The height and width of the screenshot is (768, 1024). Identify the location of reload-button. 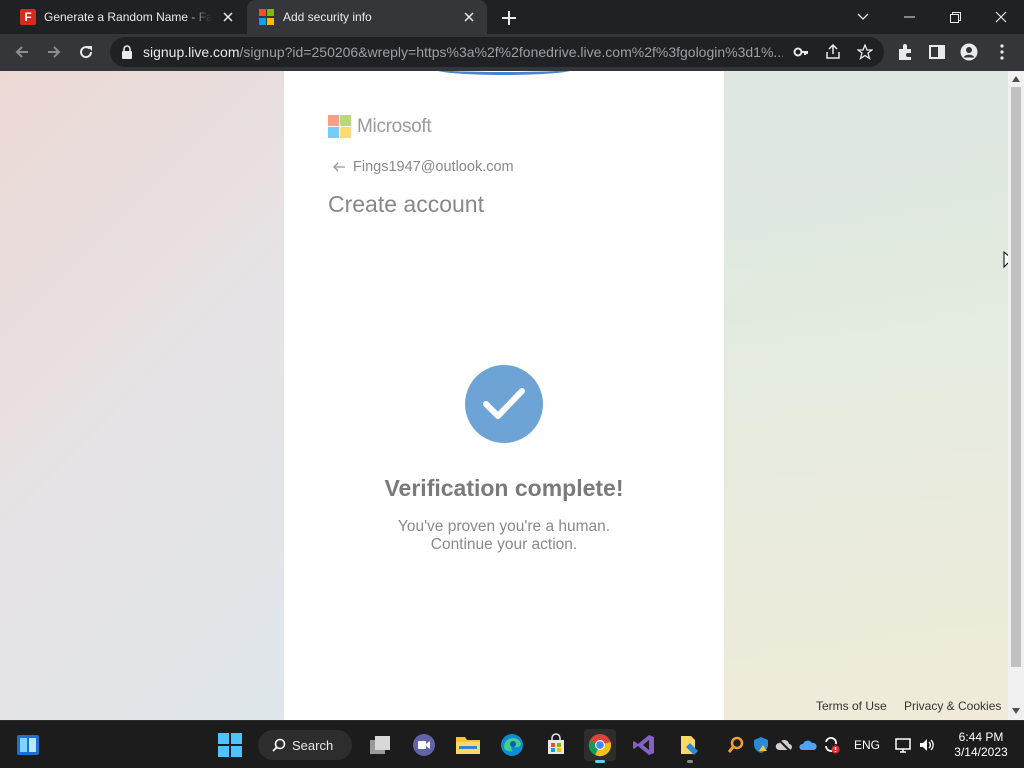
(86, 52).